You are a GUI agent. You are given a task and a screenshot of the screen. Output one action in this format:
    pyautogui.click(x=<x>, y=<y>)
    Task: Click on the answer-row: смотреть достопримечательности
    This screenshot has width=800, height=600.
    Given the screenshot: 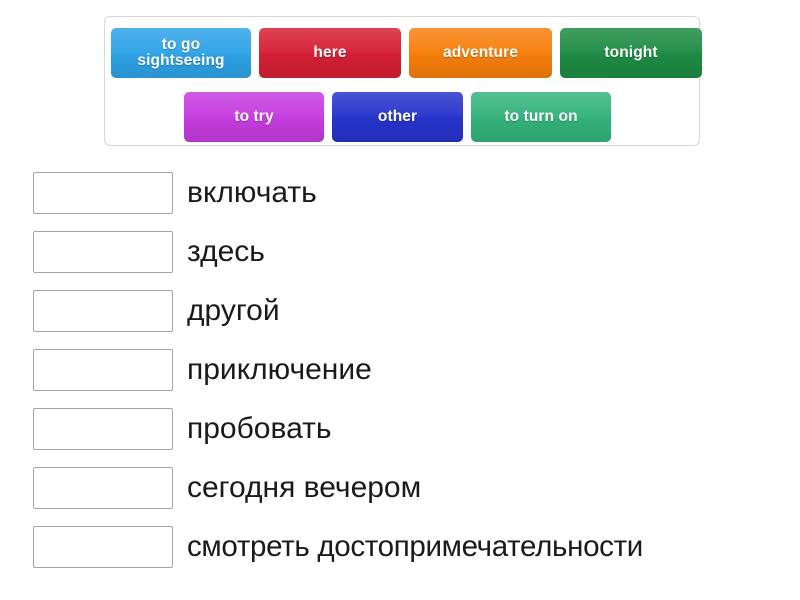 What is the action you would take?
    pyautogui.click(x=413, y=547)
    